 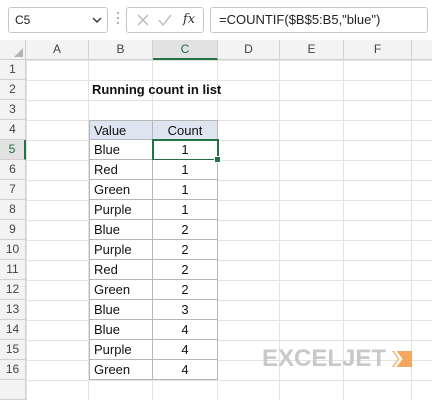 I want to click on formula-buttons: fx, so click(x=165, y=20).